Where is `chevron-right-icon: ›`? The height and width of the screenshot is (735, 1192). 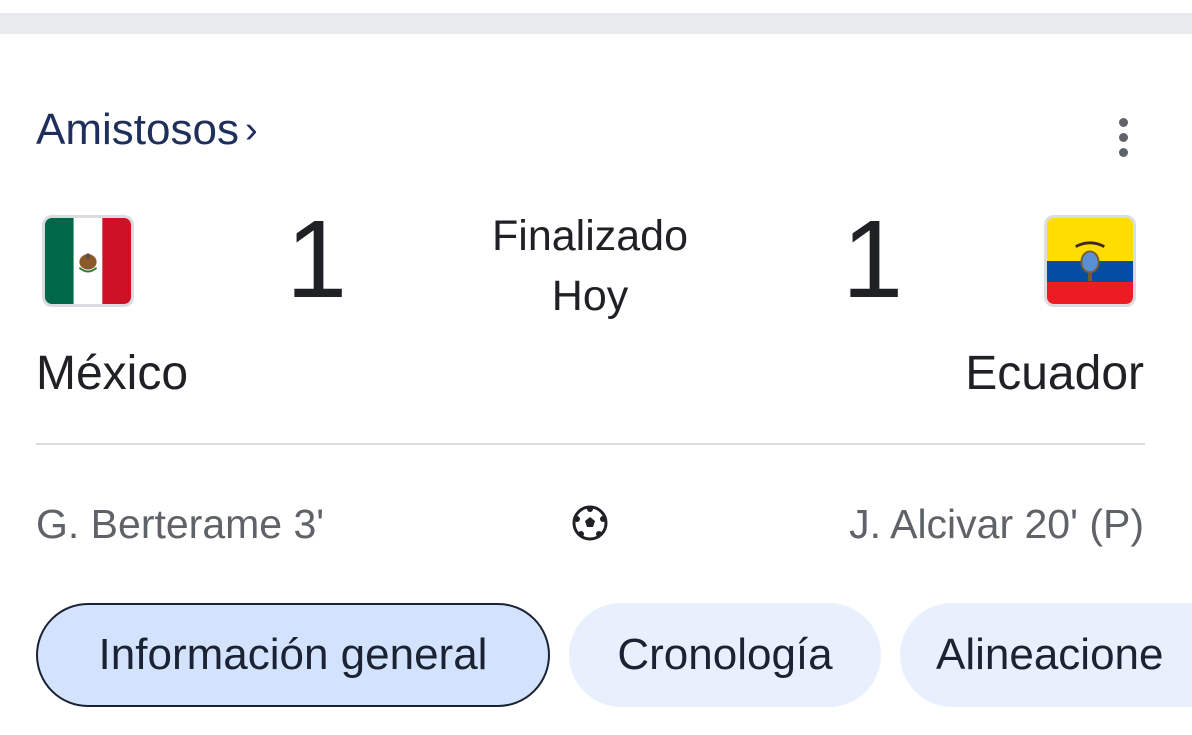
chevron-right-icon: › is located at coordinates (251, 130).